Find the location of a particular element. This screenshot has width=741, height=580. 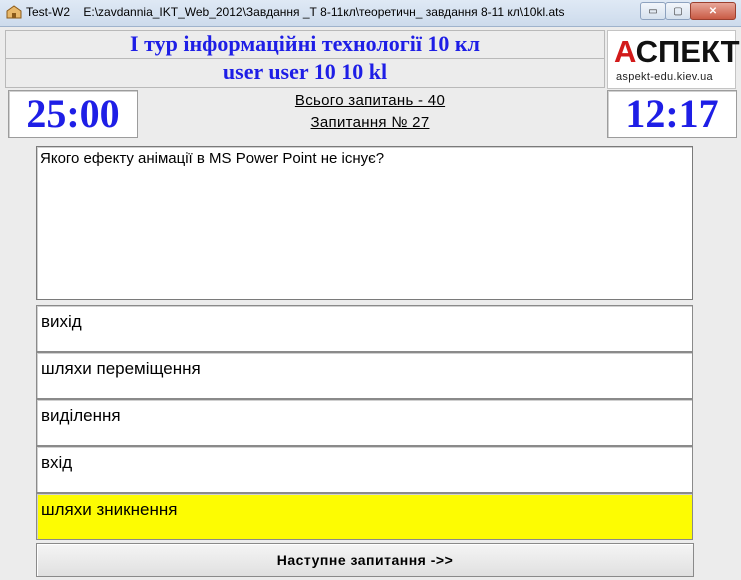

app-name: Test-W2 is located at coordinates (48, 12).